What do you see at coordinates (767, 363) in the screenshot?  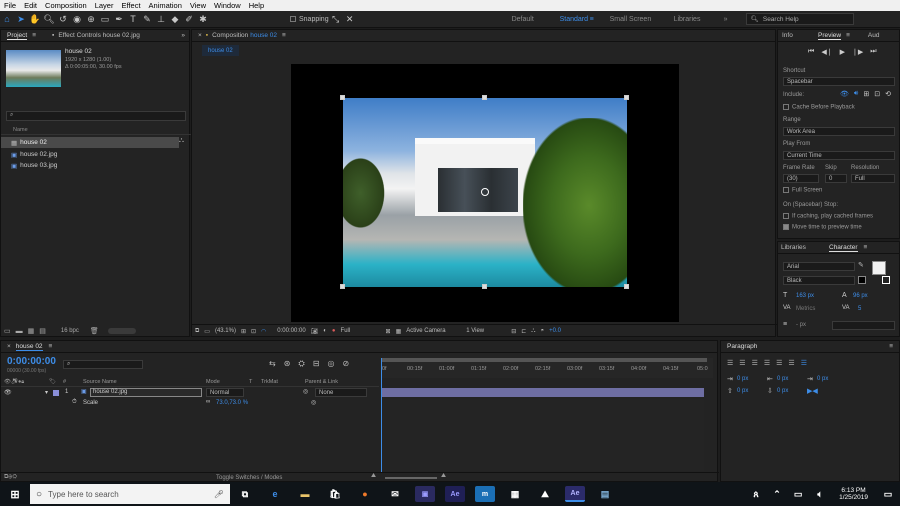 I see `justify-left-icon: ☰` at bounding box center [767, 363].